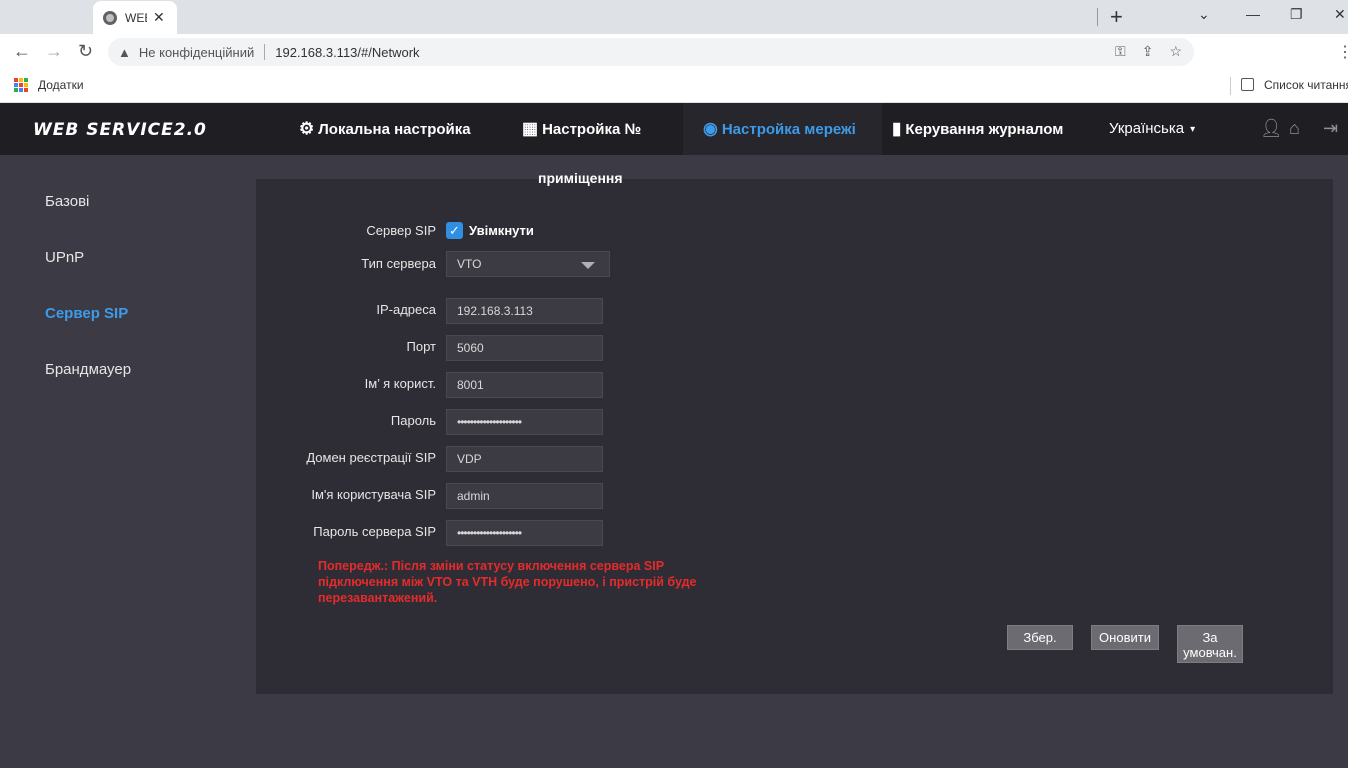 This screenshot has height=768, width=1348. What do you see at coordinates (54, 51) in the screenshot?
I see `forward-icon: →` at bounding box center [54, 51].